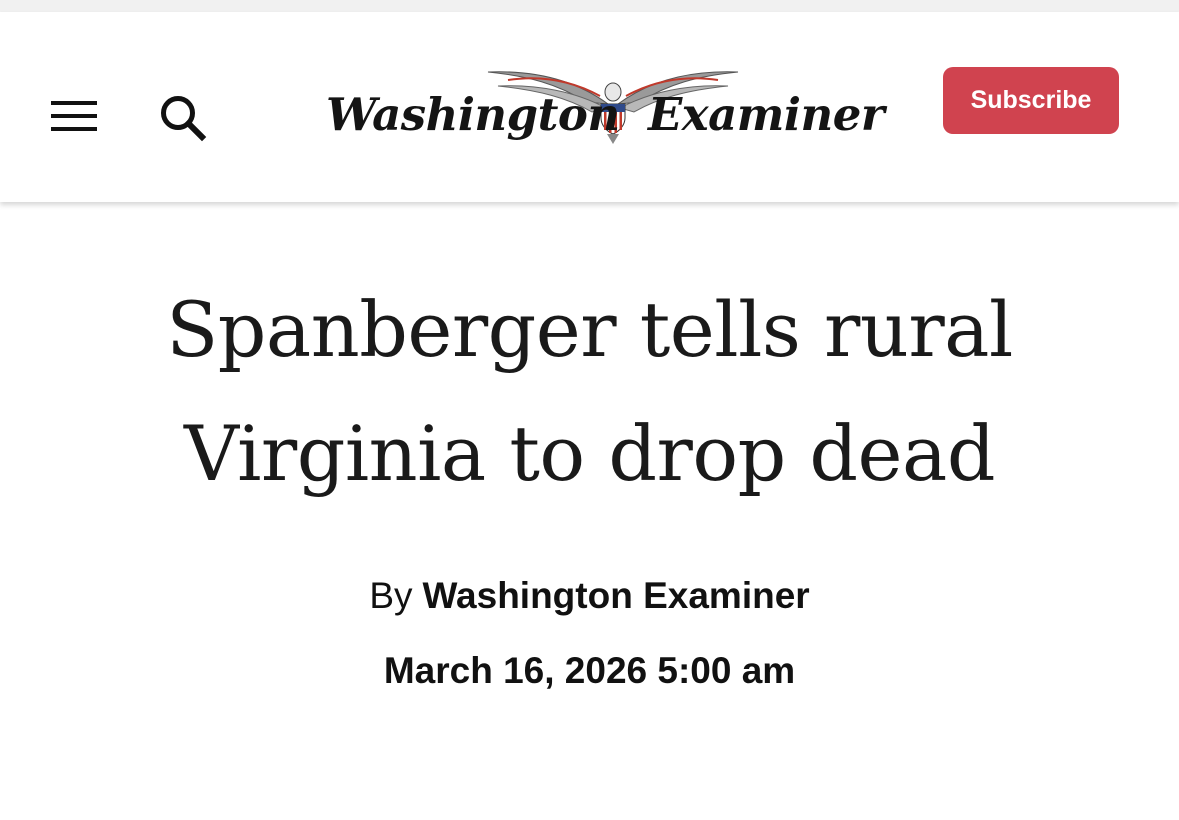 The width and height of the screenshot is (1179, 820). What do you see at coordinates (766, 114) in the screenshot?
I see `logo-text-right: Examiner` at bounding box center [766, 114].